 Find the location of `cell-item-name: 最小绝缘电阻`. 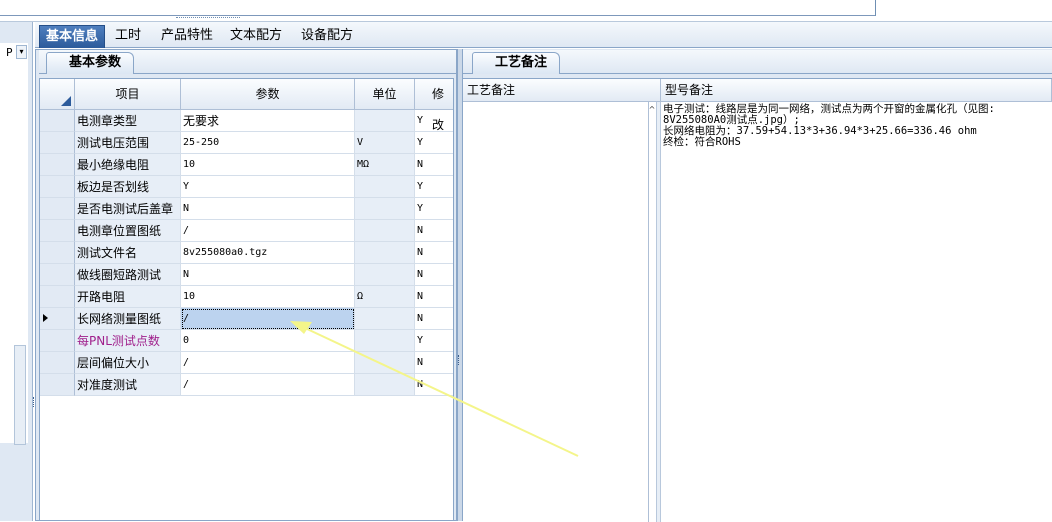

cell-item-name: 最小绝缘电阻 is located at coordinates (128, 165).